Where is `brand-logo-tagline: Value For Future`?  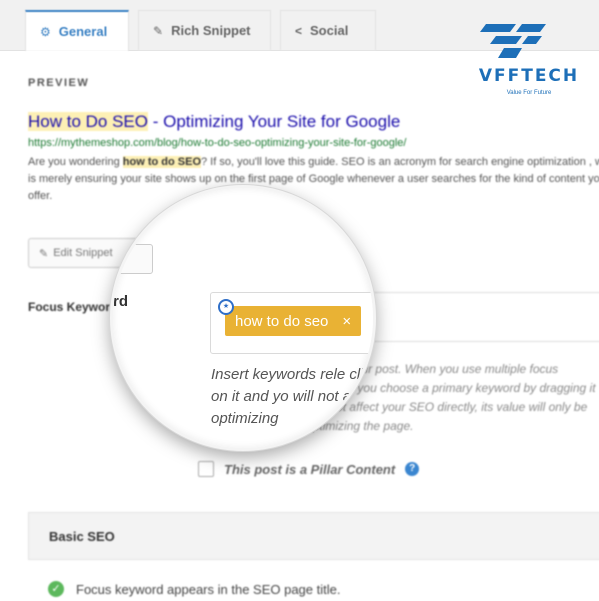
brand-logo-tagline: Value For Future is located at coordinates (529, 93).